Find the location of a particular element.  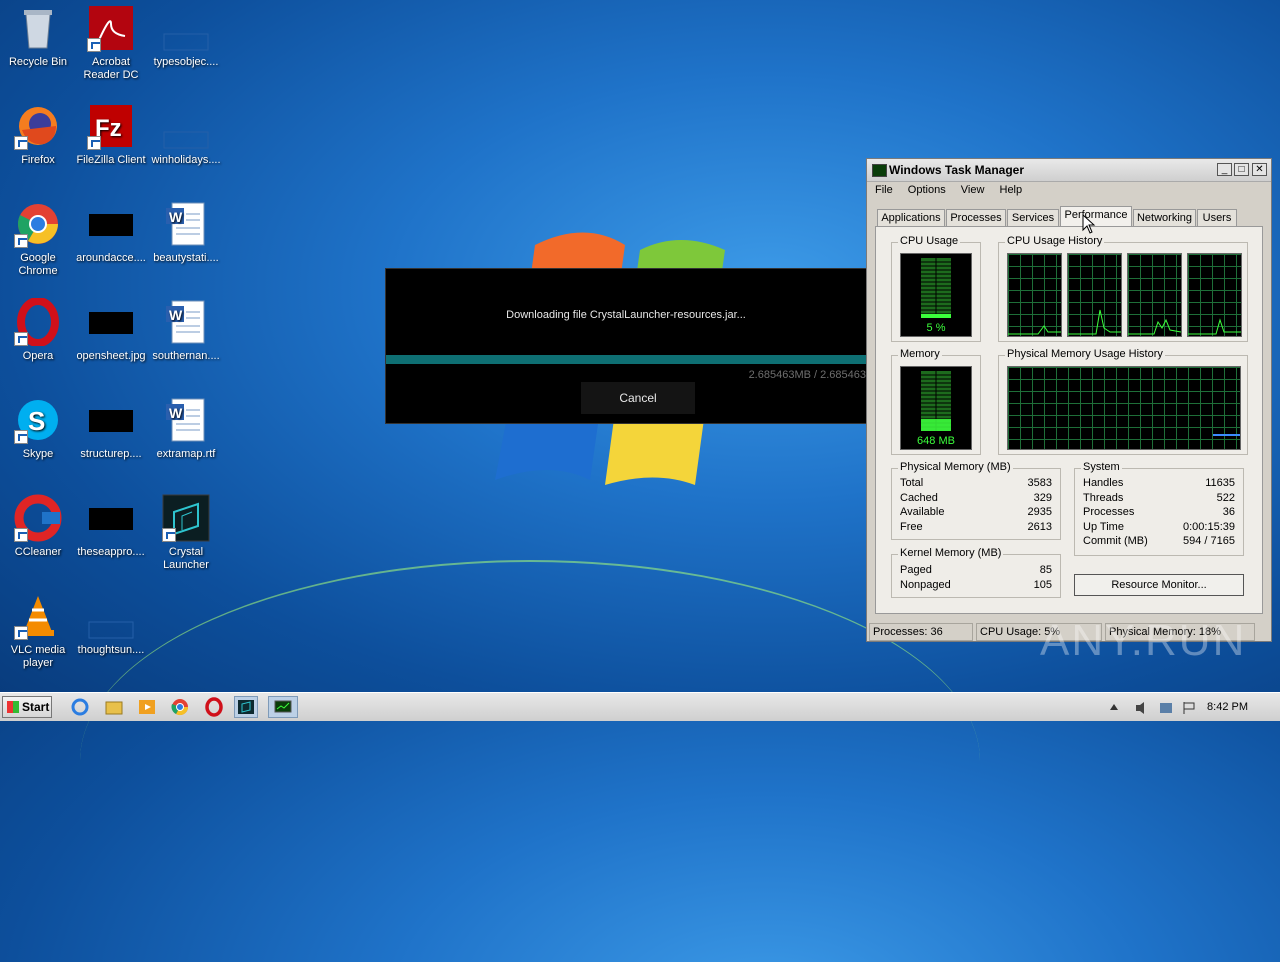

stat-key: Up Time is located at coordinates (1103, 527).